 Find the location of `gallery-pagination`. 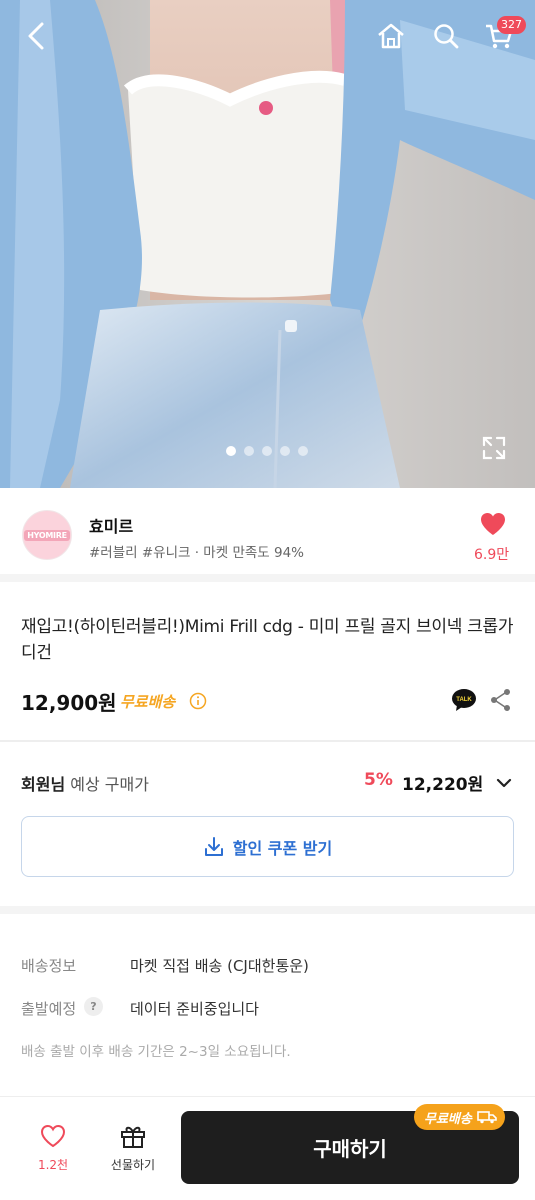

gallery-pagination is located at coordinates (267, 451).